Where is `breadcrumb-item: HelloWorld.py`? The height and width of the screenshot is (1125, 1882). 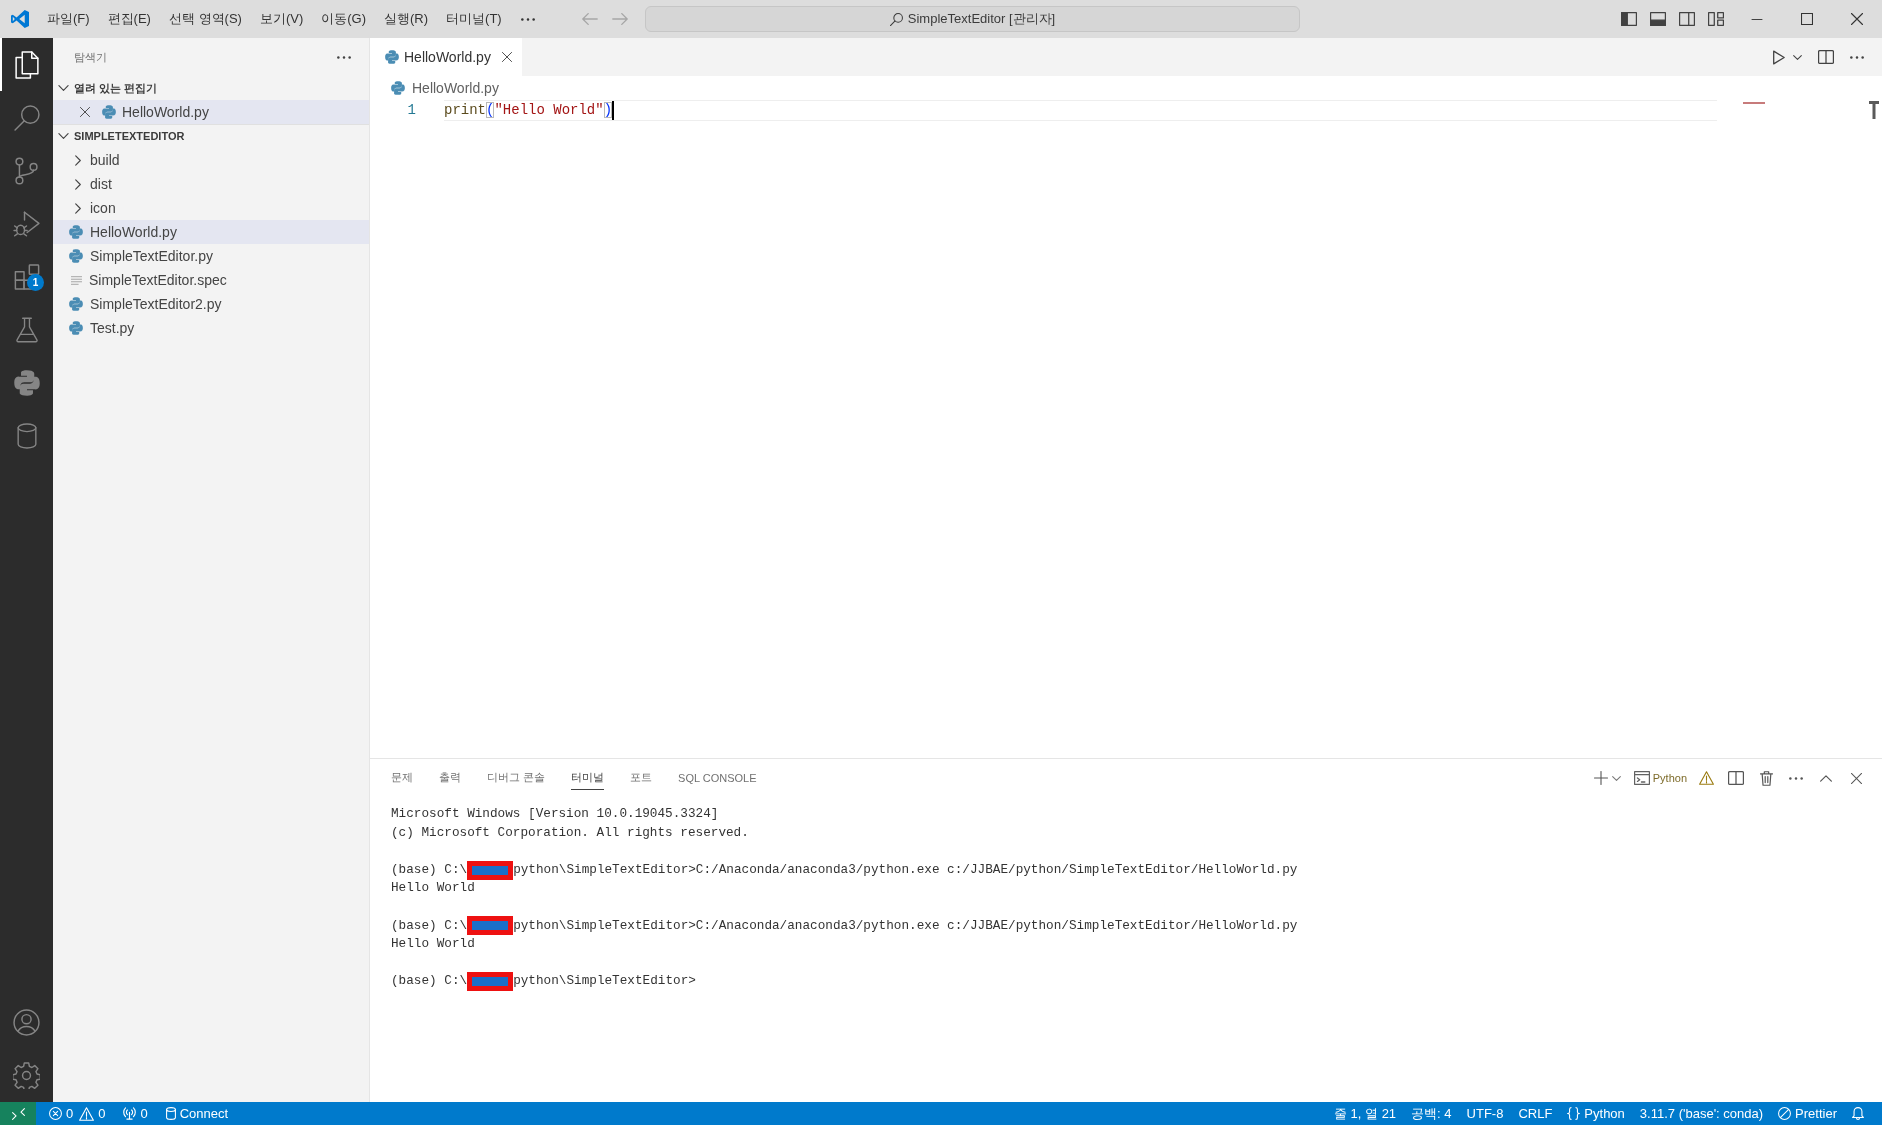 breadcrumb-item: HelloWorld.py is located at coordinates (445, 88).